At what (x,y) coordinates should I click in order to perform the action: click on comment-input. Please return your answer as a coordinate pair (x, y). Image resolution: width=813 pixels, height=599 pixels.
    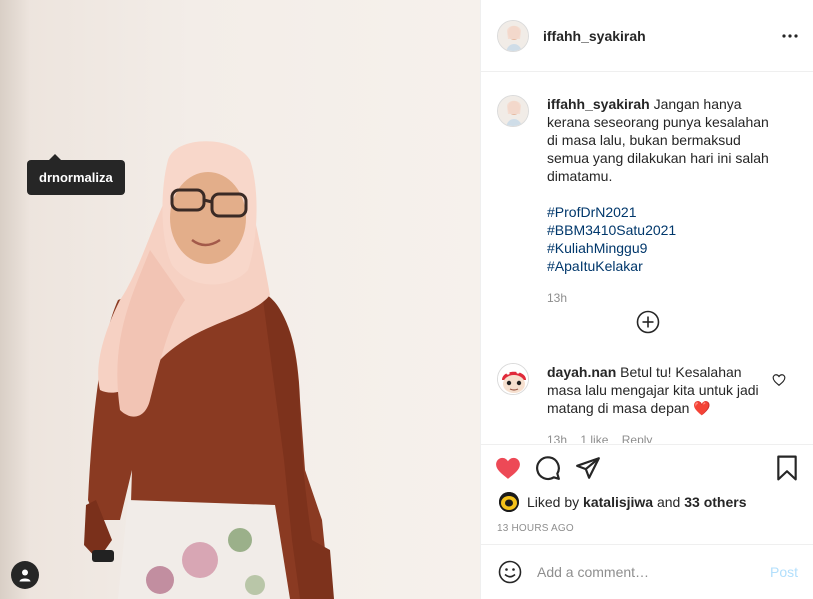
    Looking at the image, I should click on (653, 572).